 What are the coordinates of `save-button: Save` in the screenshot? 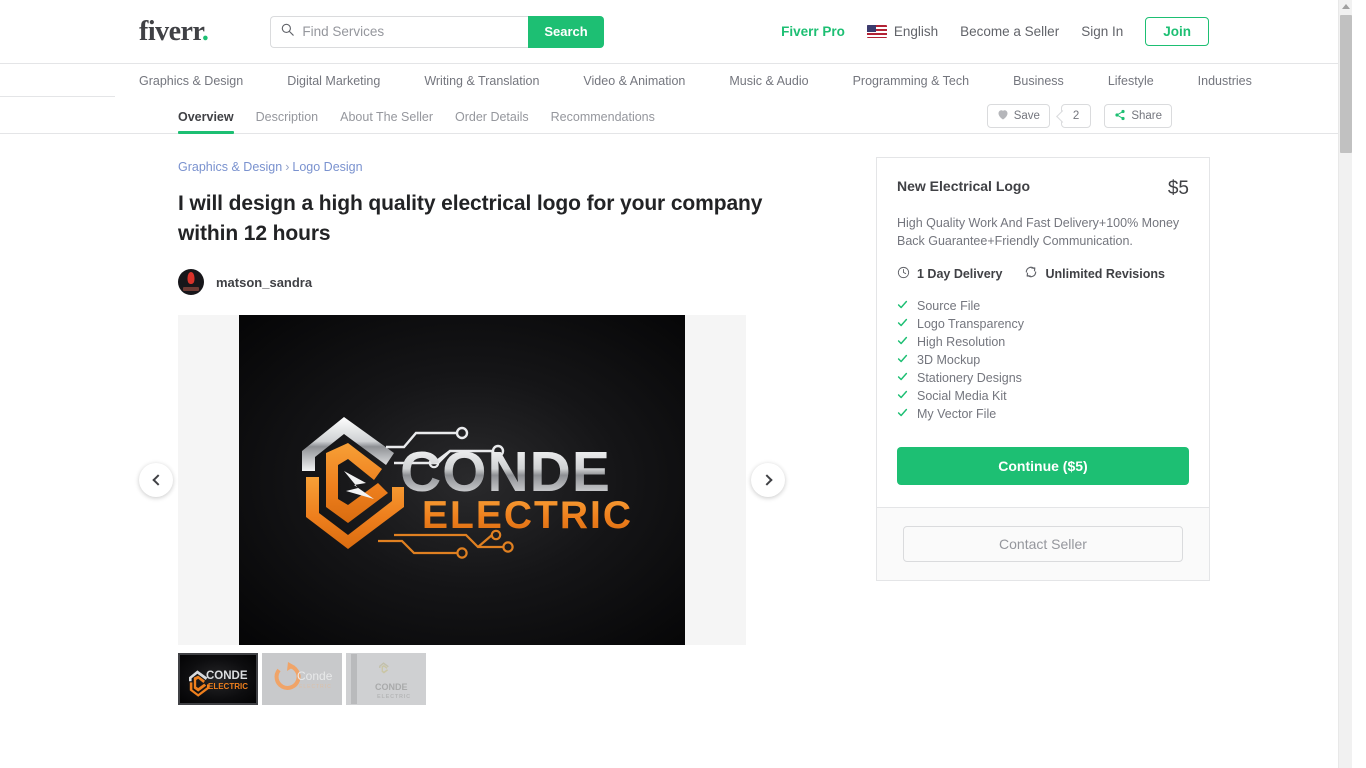 It's located at (1018, 116).